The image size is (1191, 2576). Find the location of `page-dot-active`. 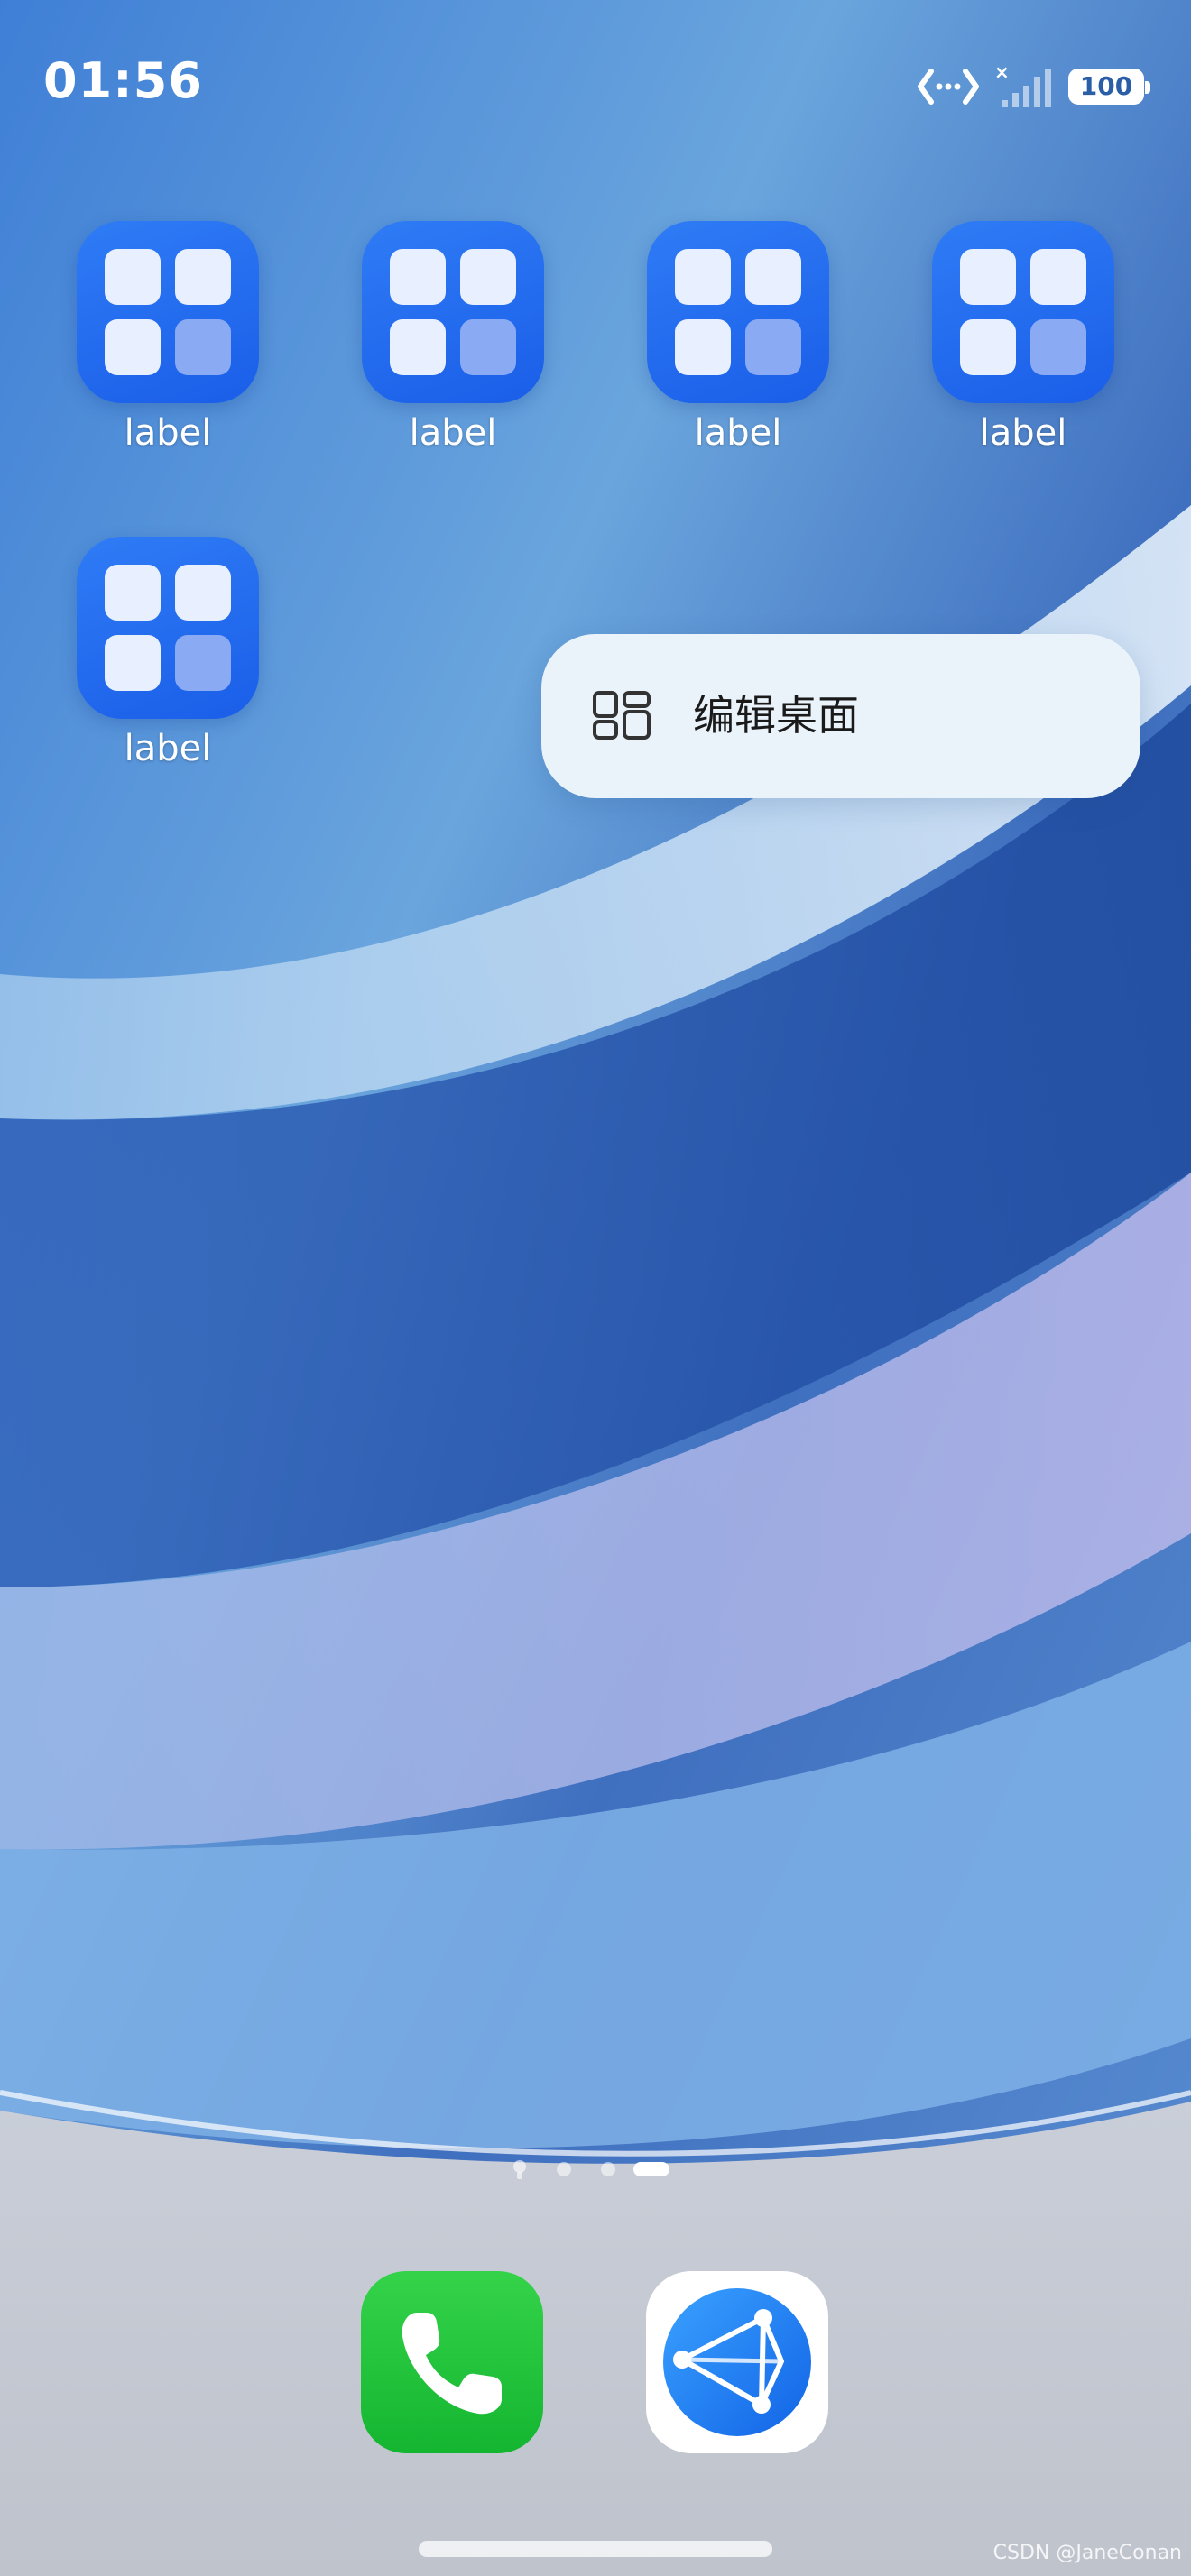

page-dot-active is located at coordinates (651, 2169).